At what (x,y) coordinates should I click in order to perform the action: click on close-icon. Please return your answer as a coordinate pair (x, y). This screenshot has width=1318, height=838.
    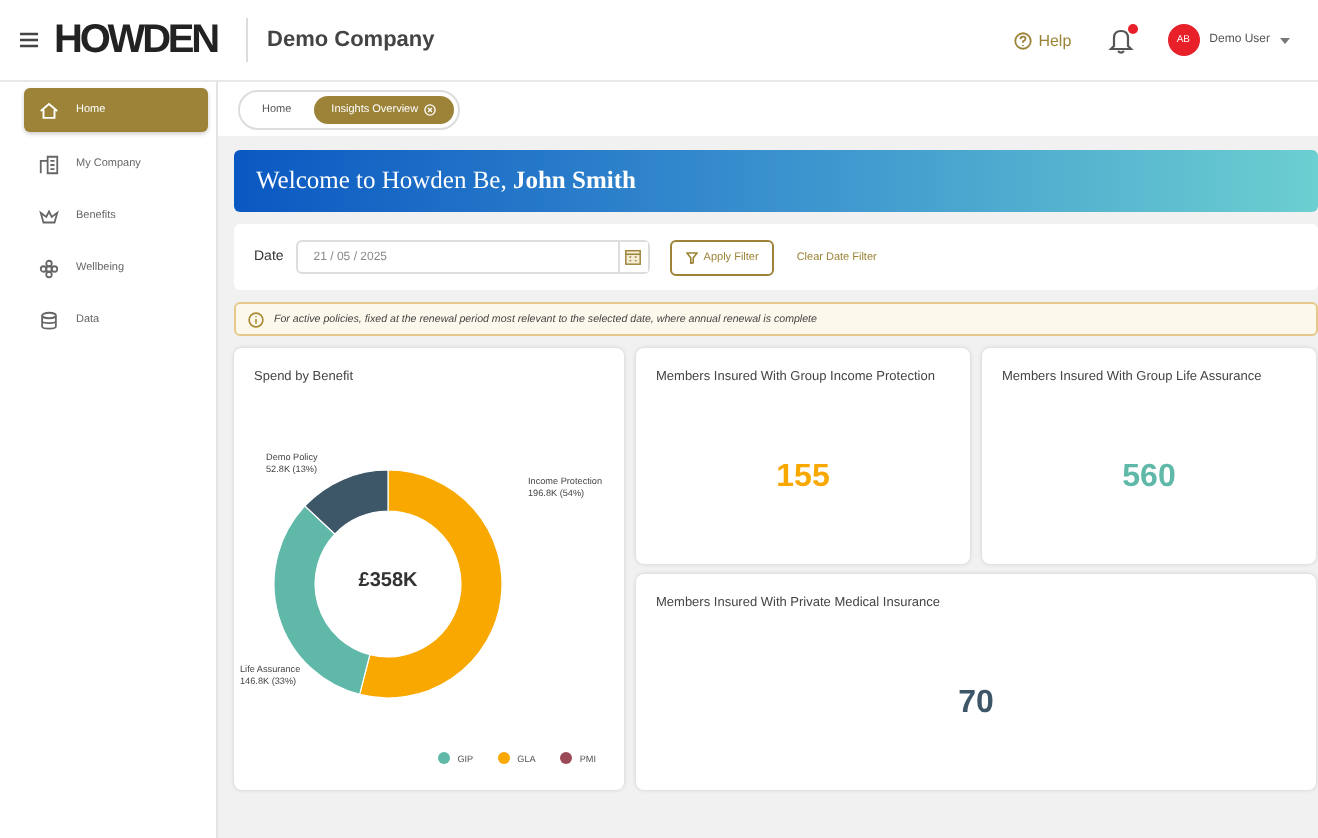
    Looking at the image, I should click on (430, 109).